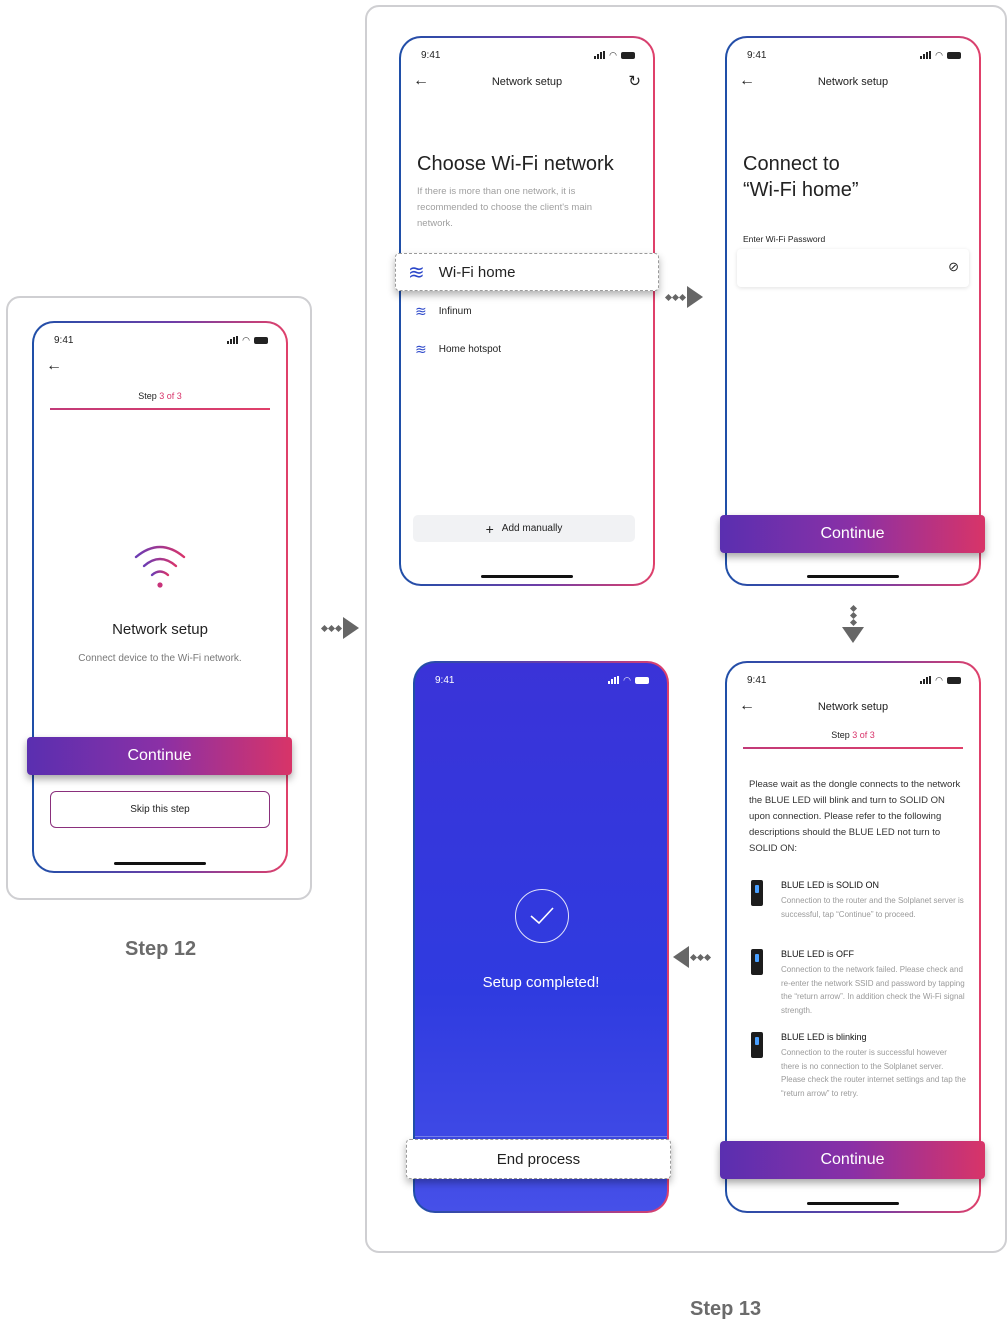  Describe the element at coordinates (818, 954) in the screenshot. I see `led-title: BLUE LED is OFF` at that location.